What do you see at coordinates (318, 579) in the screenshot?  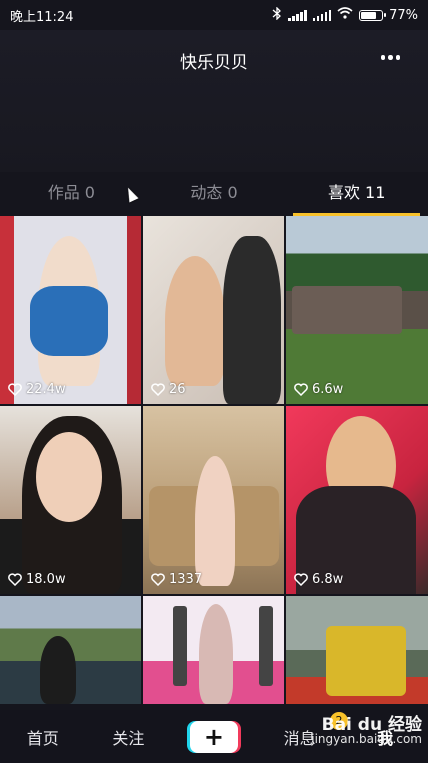 I see `like-count: 6.8w` at bounding box center [318, 579].